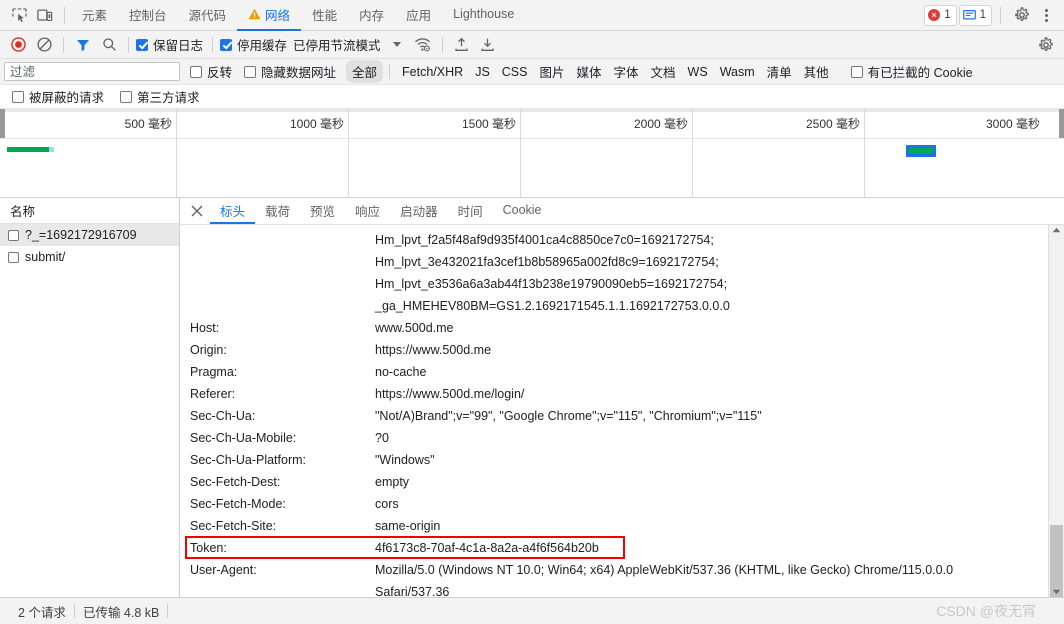 This screenshot has height=624, width=1064. What do you see at coordinates (337, 44) in the screenshot?
I see `throttling-value: 已停用节流模式` at bounding box center [337, 44].